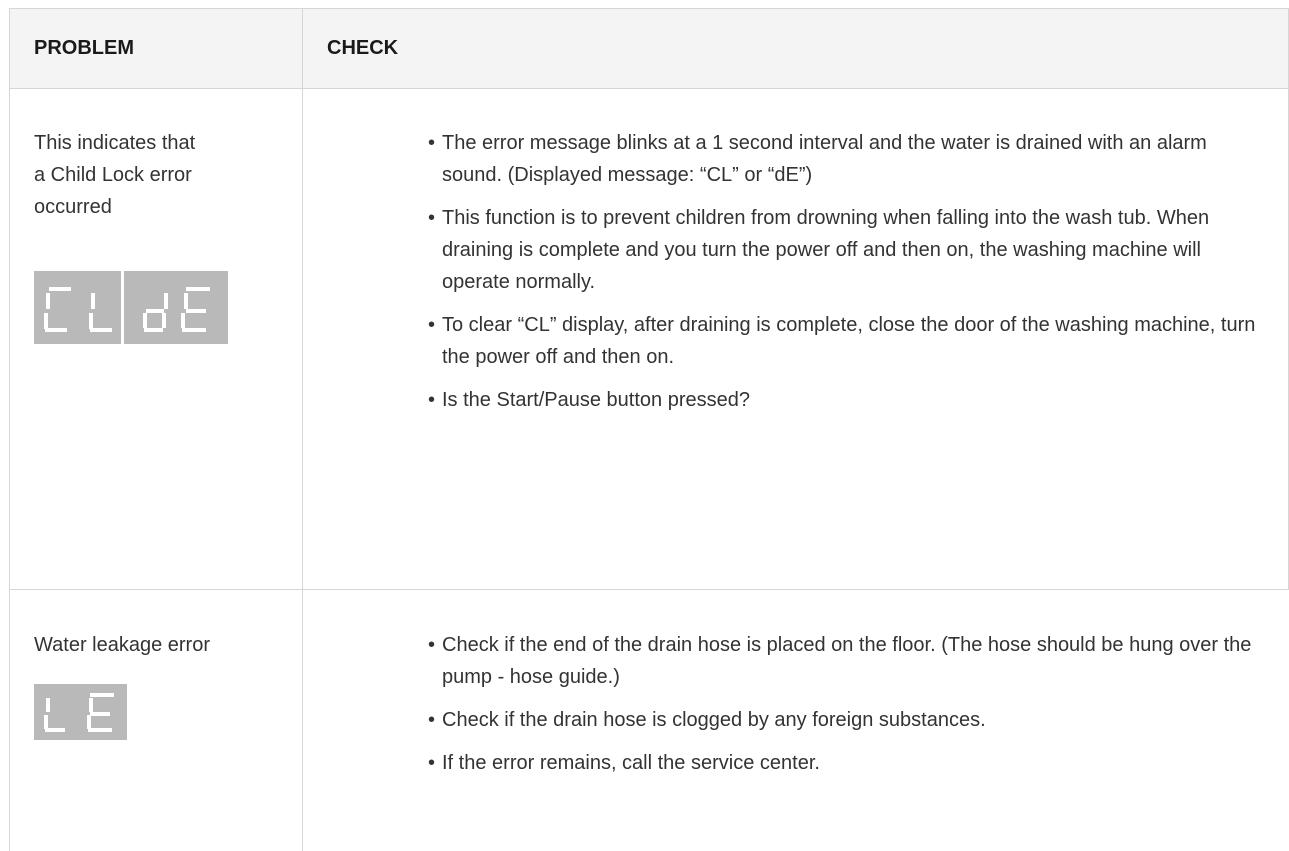 The image size is (1289, 851). Describe the element at coordinates (649, 49) in the screenshot. I see `table-header: PROBLEM CHECK` at that location.